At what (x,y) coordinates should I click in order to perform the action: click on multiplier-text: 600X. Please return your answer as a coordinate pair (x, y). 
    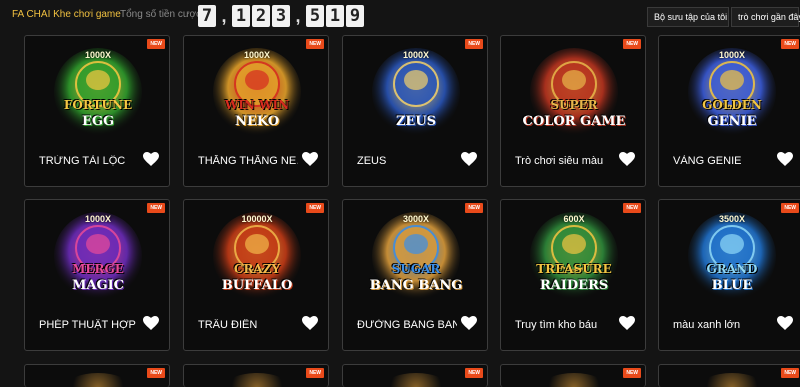
    Looking at the image, I should click on (574, 219).